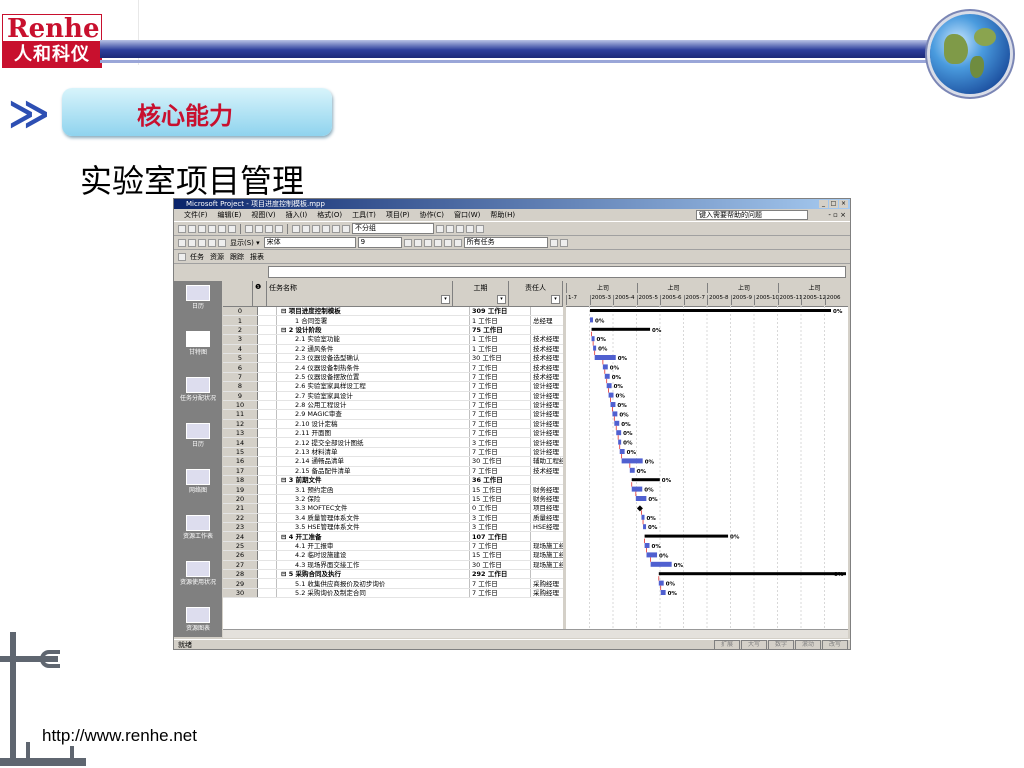  I want to click on cell-name: 5.2 采购询价及制定合同, so click(373, 593).